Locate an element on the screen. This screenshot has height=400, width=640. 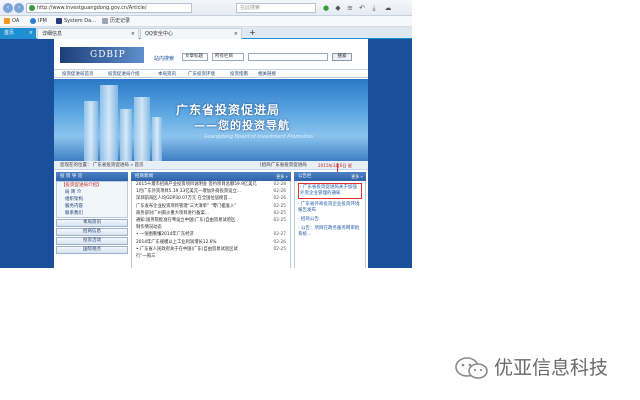
left-nav-button: 投资活动 is located at coordinates (92, 241).